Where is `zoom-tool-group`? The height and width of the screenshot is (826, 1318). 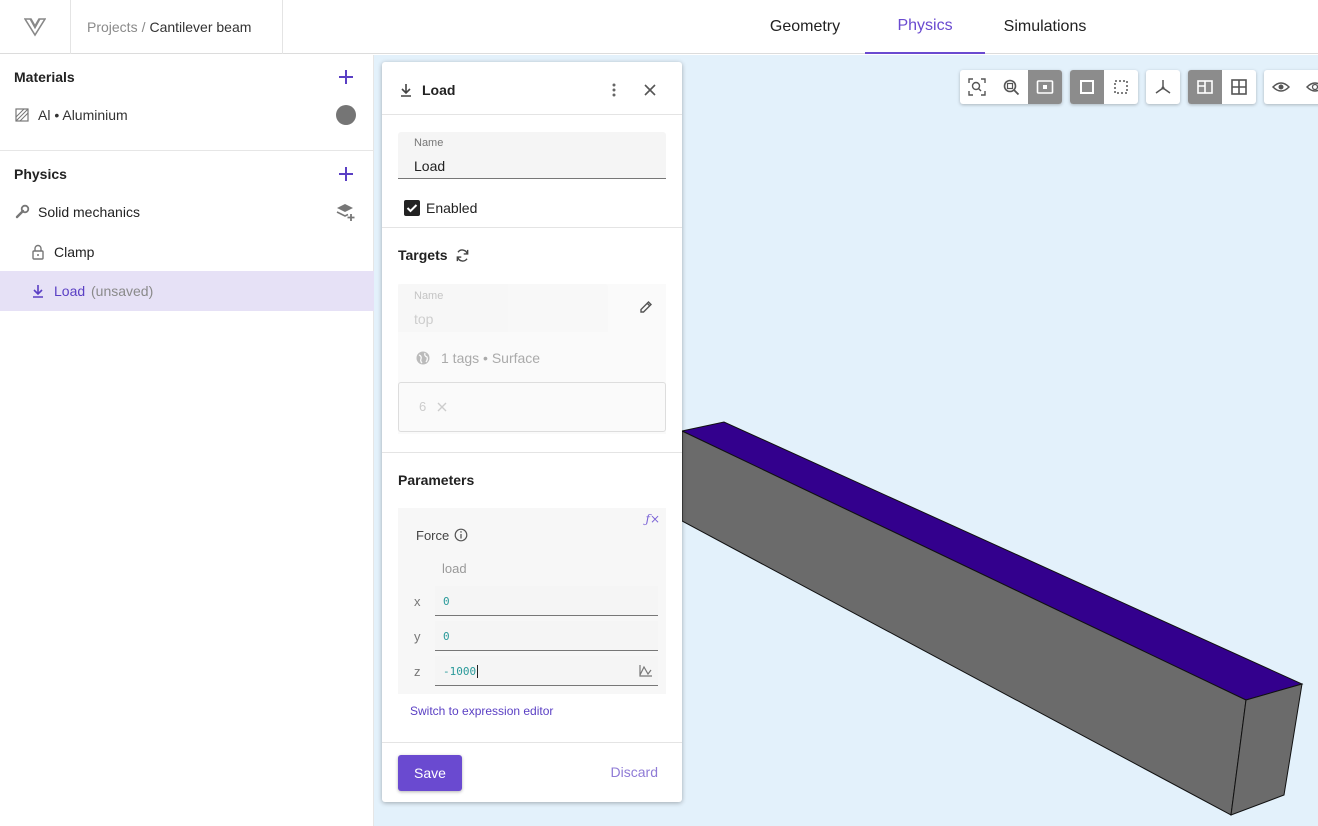
zoom-tool-group is located at coordinates (1011, 87).